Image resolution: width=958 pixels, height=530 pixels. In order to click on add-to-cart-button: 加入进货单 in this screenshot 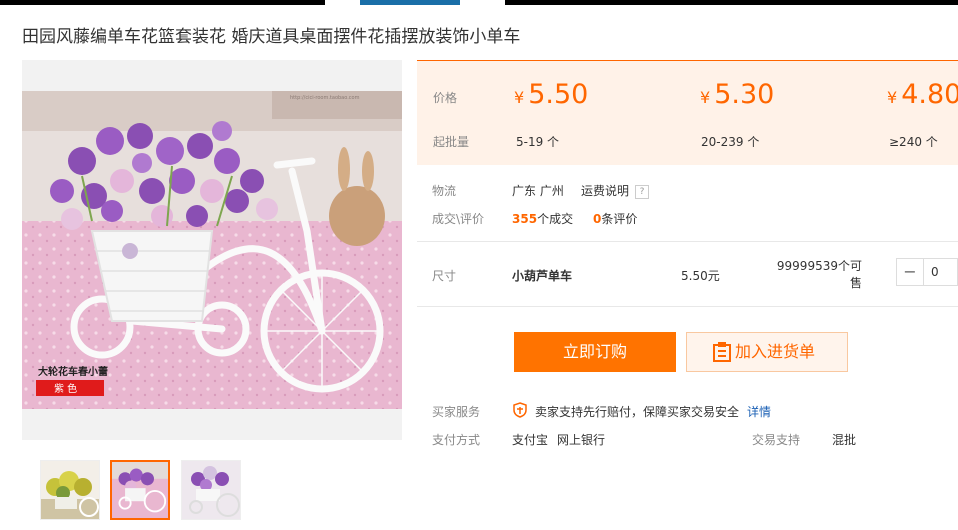, I will do `click(767, 352)`.